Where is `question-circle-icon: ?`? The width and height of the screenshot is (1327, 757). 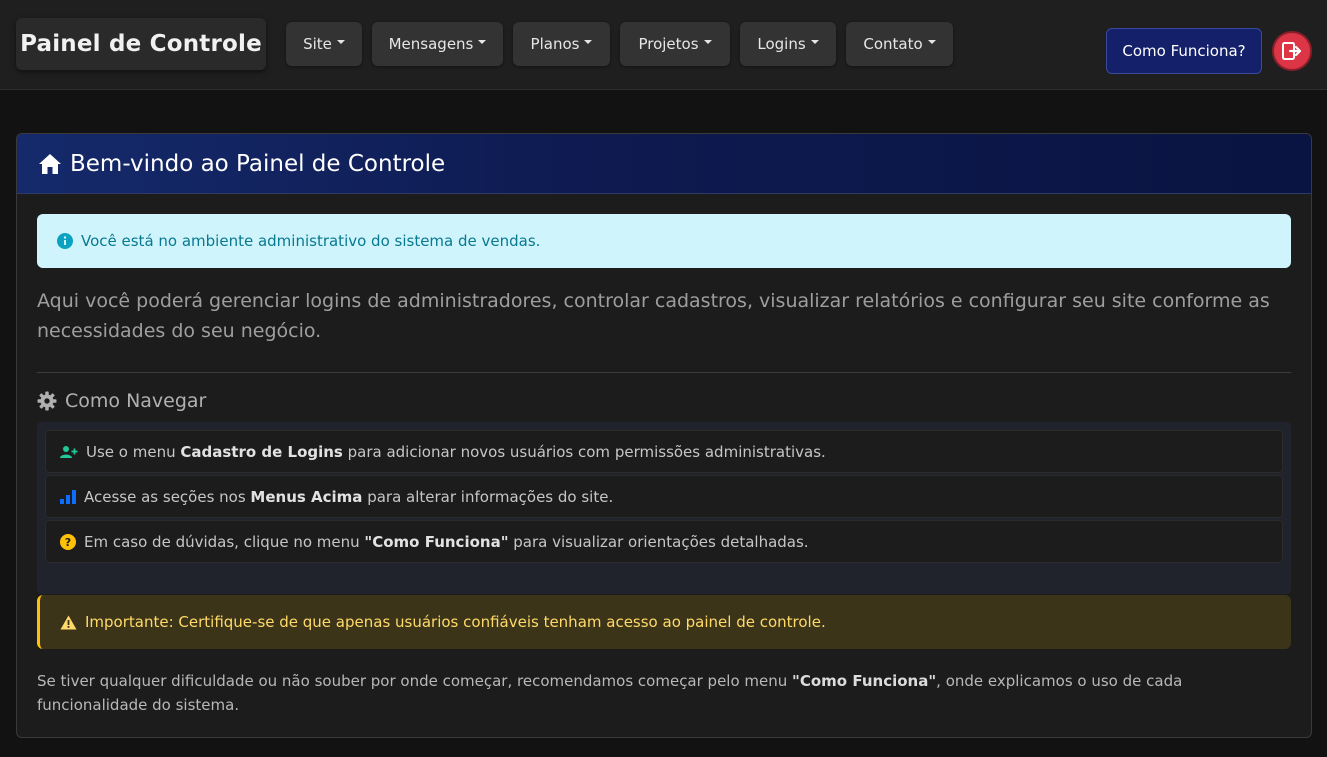
question-circle-icon: ? is located at coordinates (68, 541).